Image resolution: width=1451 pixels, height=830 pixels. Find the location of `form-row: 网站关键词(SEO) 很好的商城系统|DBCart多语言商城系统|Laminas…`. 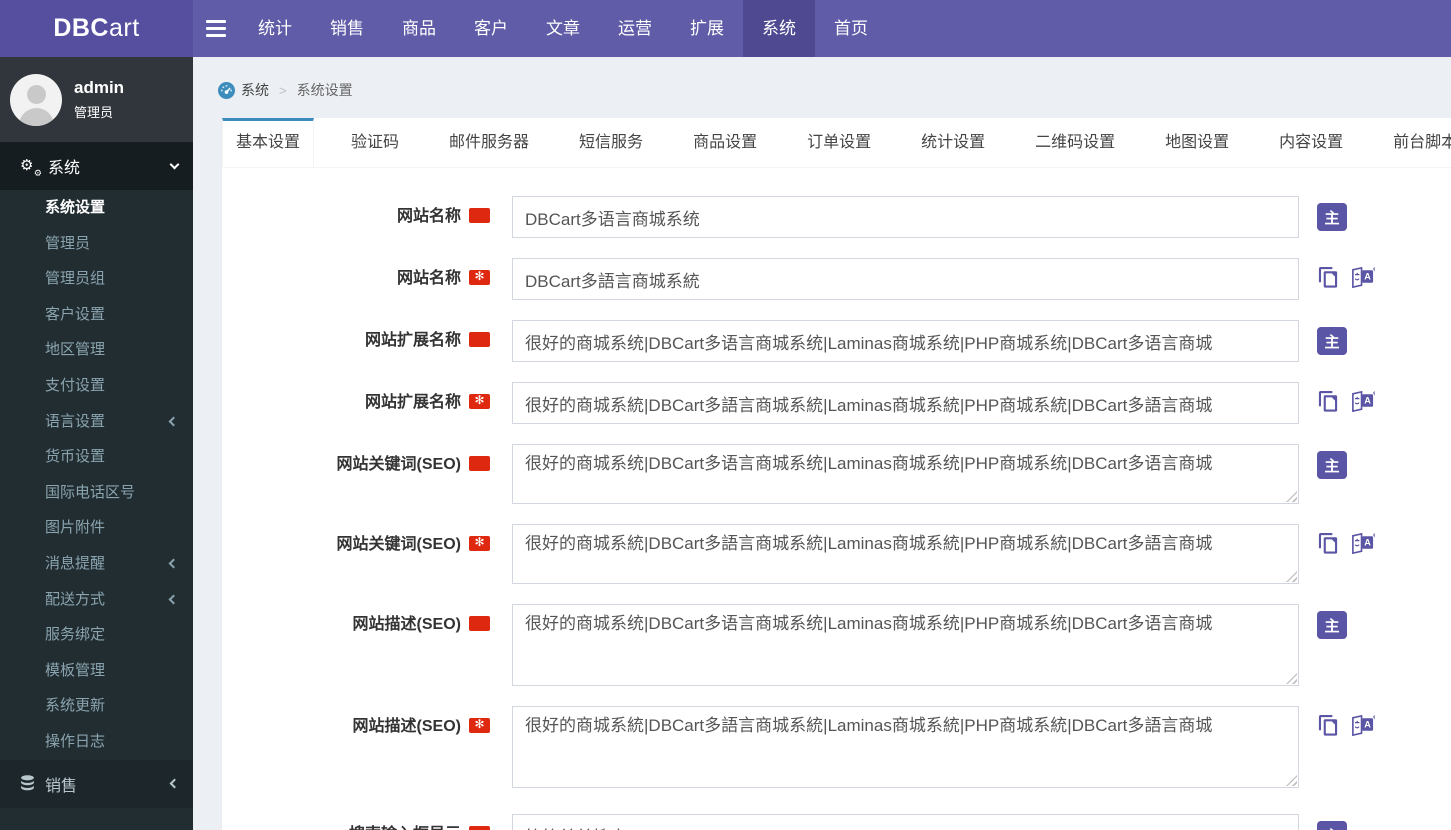

form-row: 网站关键词(SEO) 很好的商城系统|DBCart多语言商城系统|Laminas… is located at coordinates (836, 474).